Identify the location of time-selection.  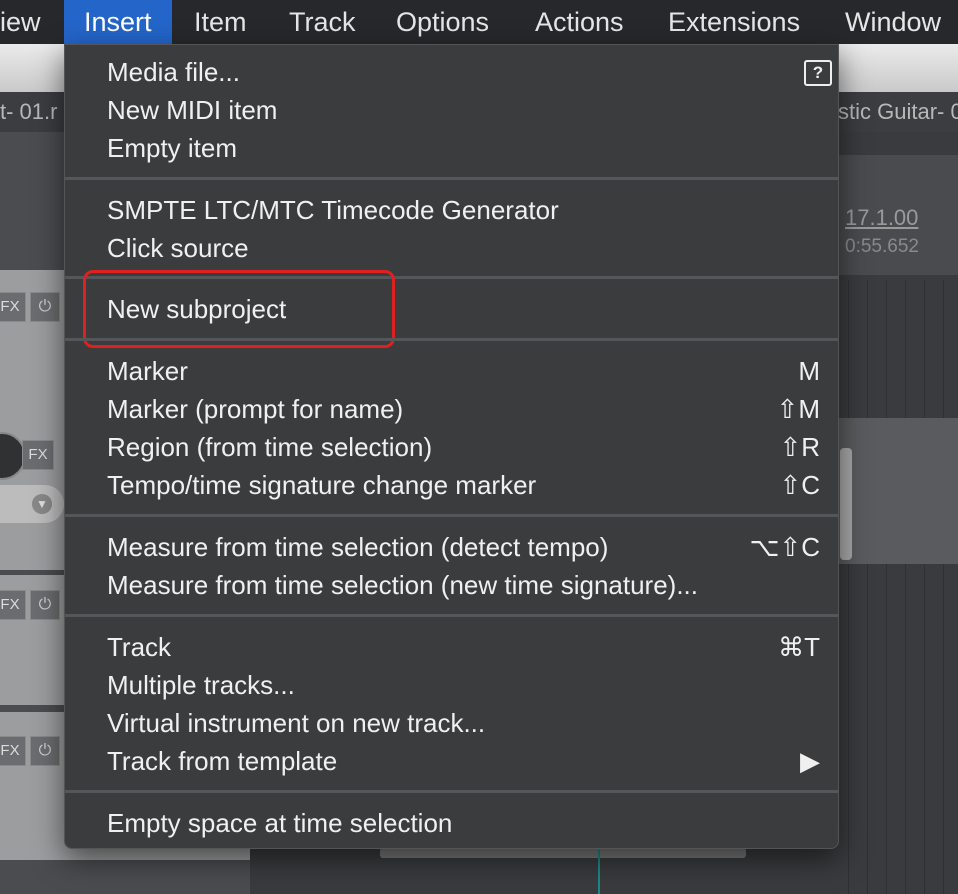
(898, 491).